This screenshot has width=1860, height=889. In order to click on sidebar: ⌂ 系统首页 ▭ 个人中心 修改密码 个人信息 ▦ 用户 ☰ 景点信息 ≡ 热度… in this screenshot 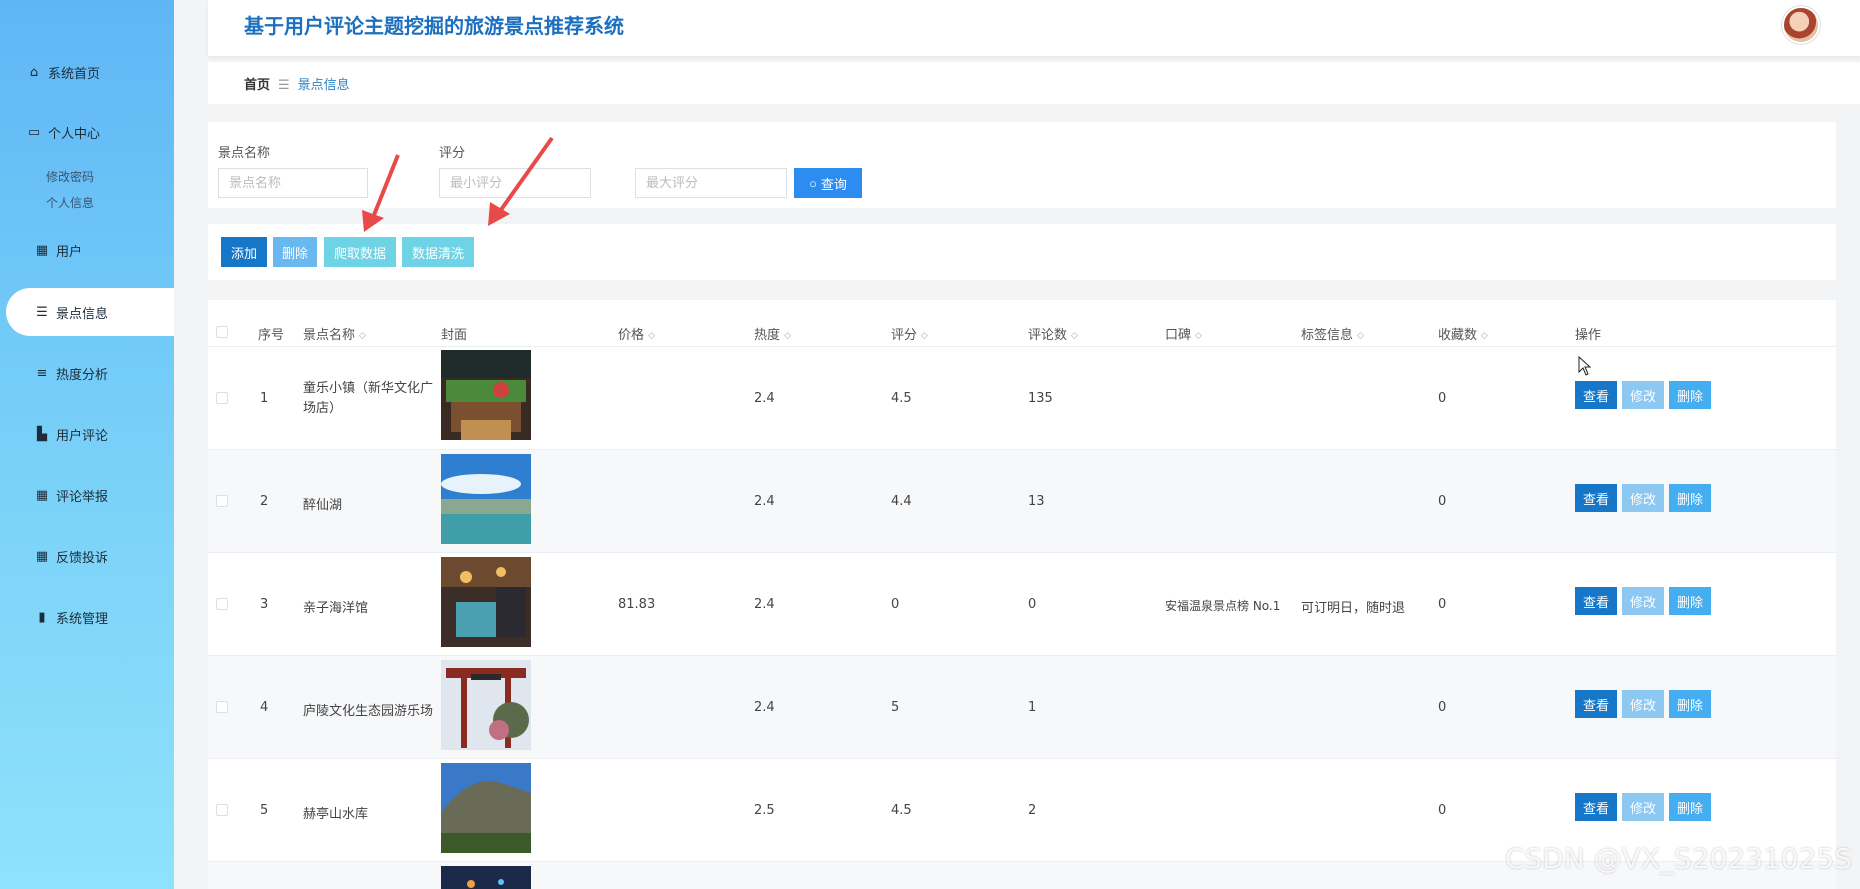, I will do `click(87, 444)`.